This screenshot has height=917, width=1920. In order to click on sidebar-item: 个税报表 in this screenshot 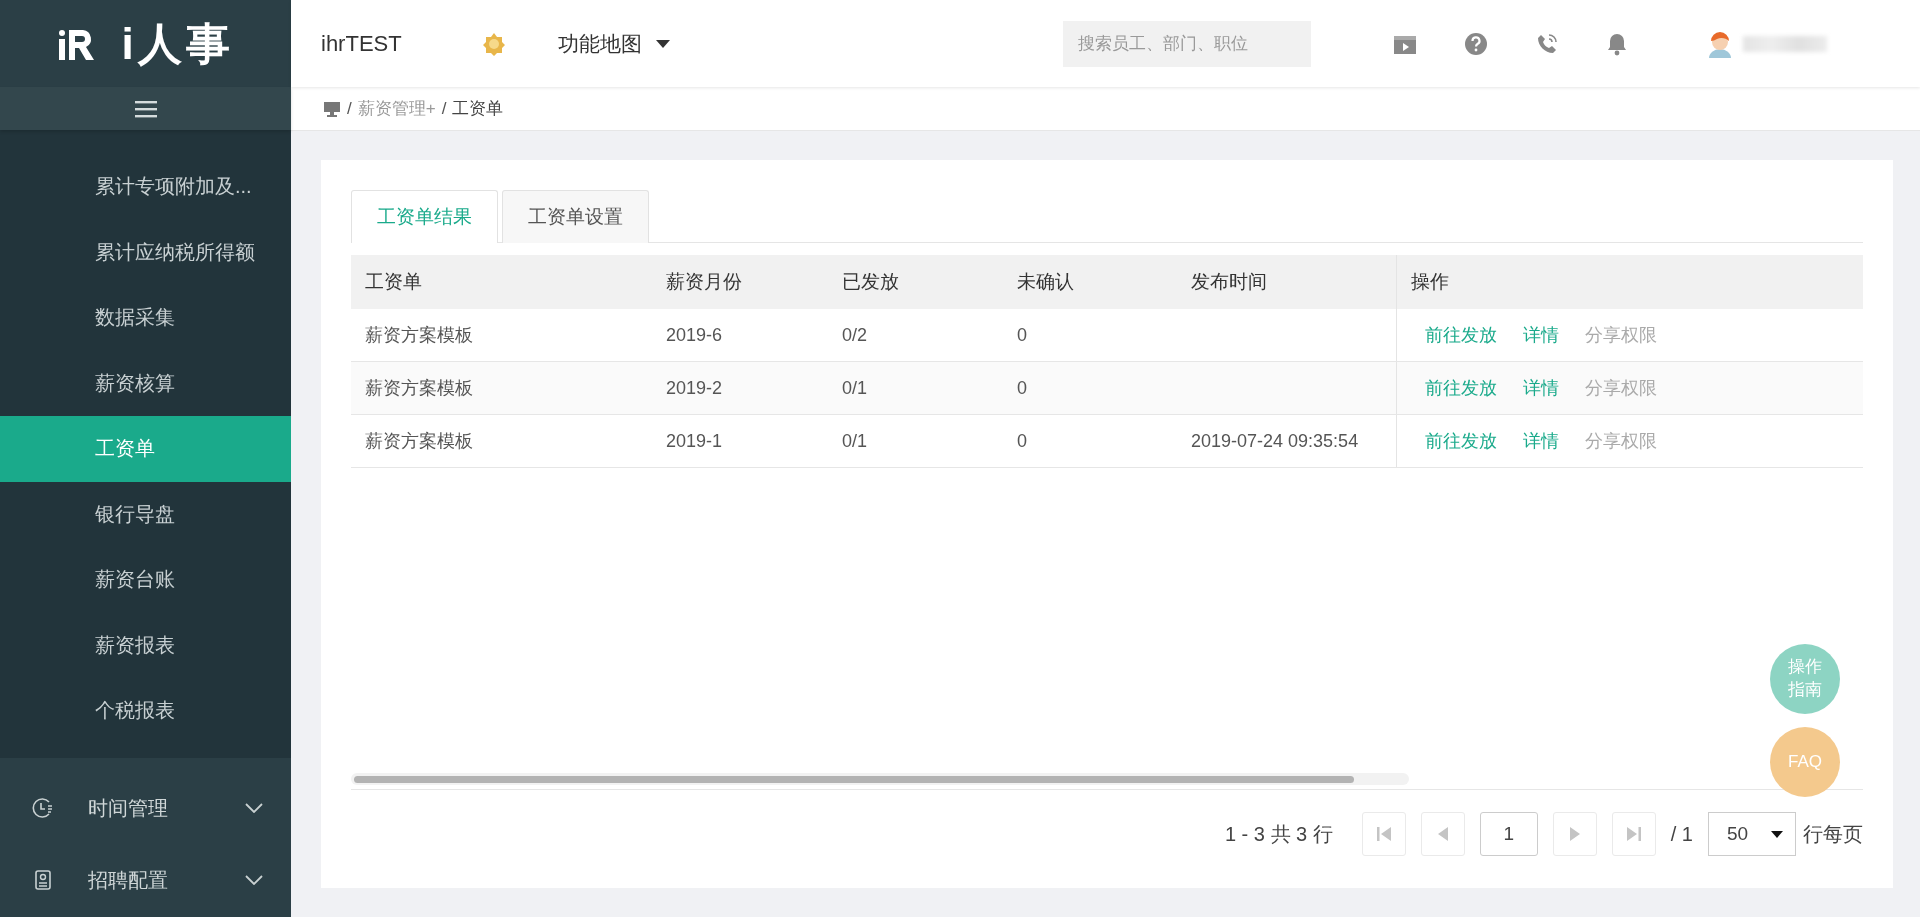, I will do `click(145, 711)`.